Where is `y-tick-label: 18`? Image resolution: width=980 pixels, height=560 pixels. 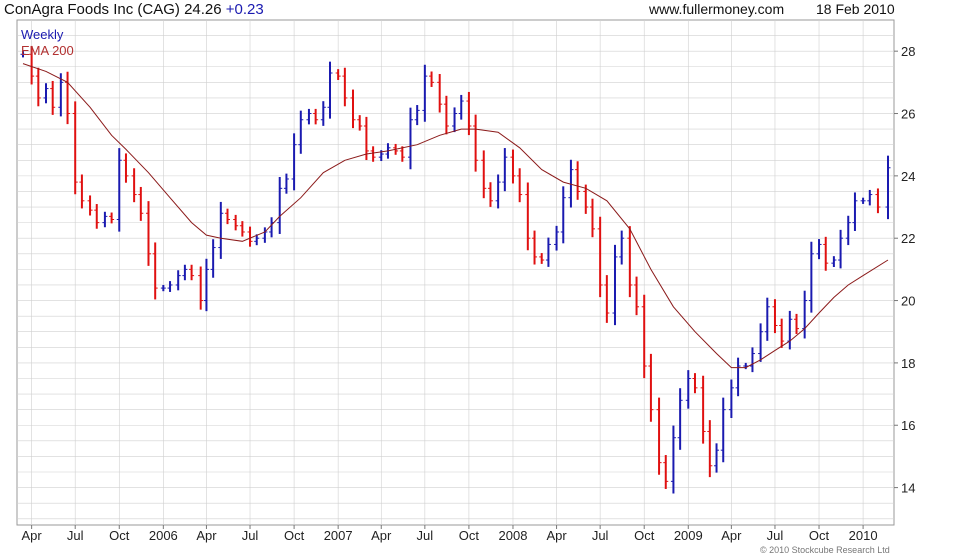 y-tick-label: 18 is located at coordinates (908, 363).